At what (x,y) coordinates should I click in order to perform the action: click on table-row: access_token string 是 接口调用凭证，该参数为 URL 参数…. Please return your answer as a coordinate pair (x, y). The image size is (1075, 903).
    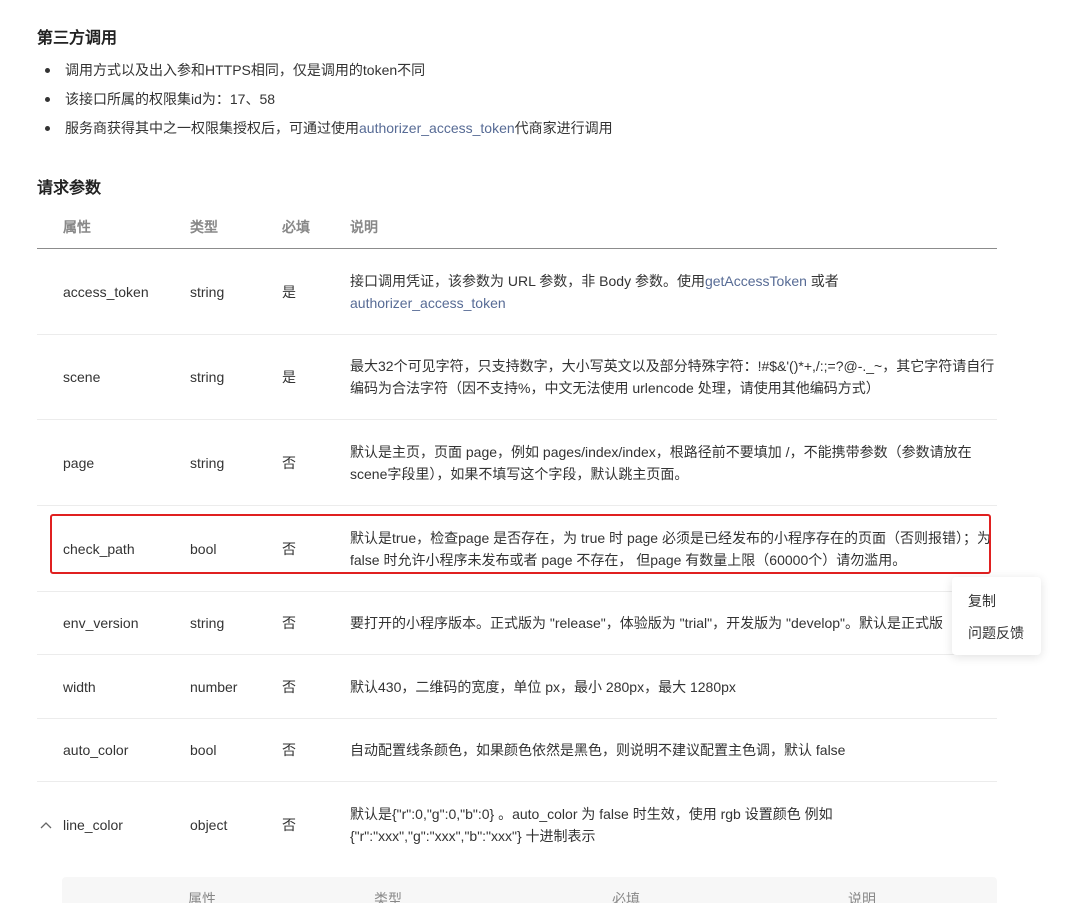
    Looking at the image, I should click on (517, 292).